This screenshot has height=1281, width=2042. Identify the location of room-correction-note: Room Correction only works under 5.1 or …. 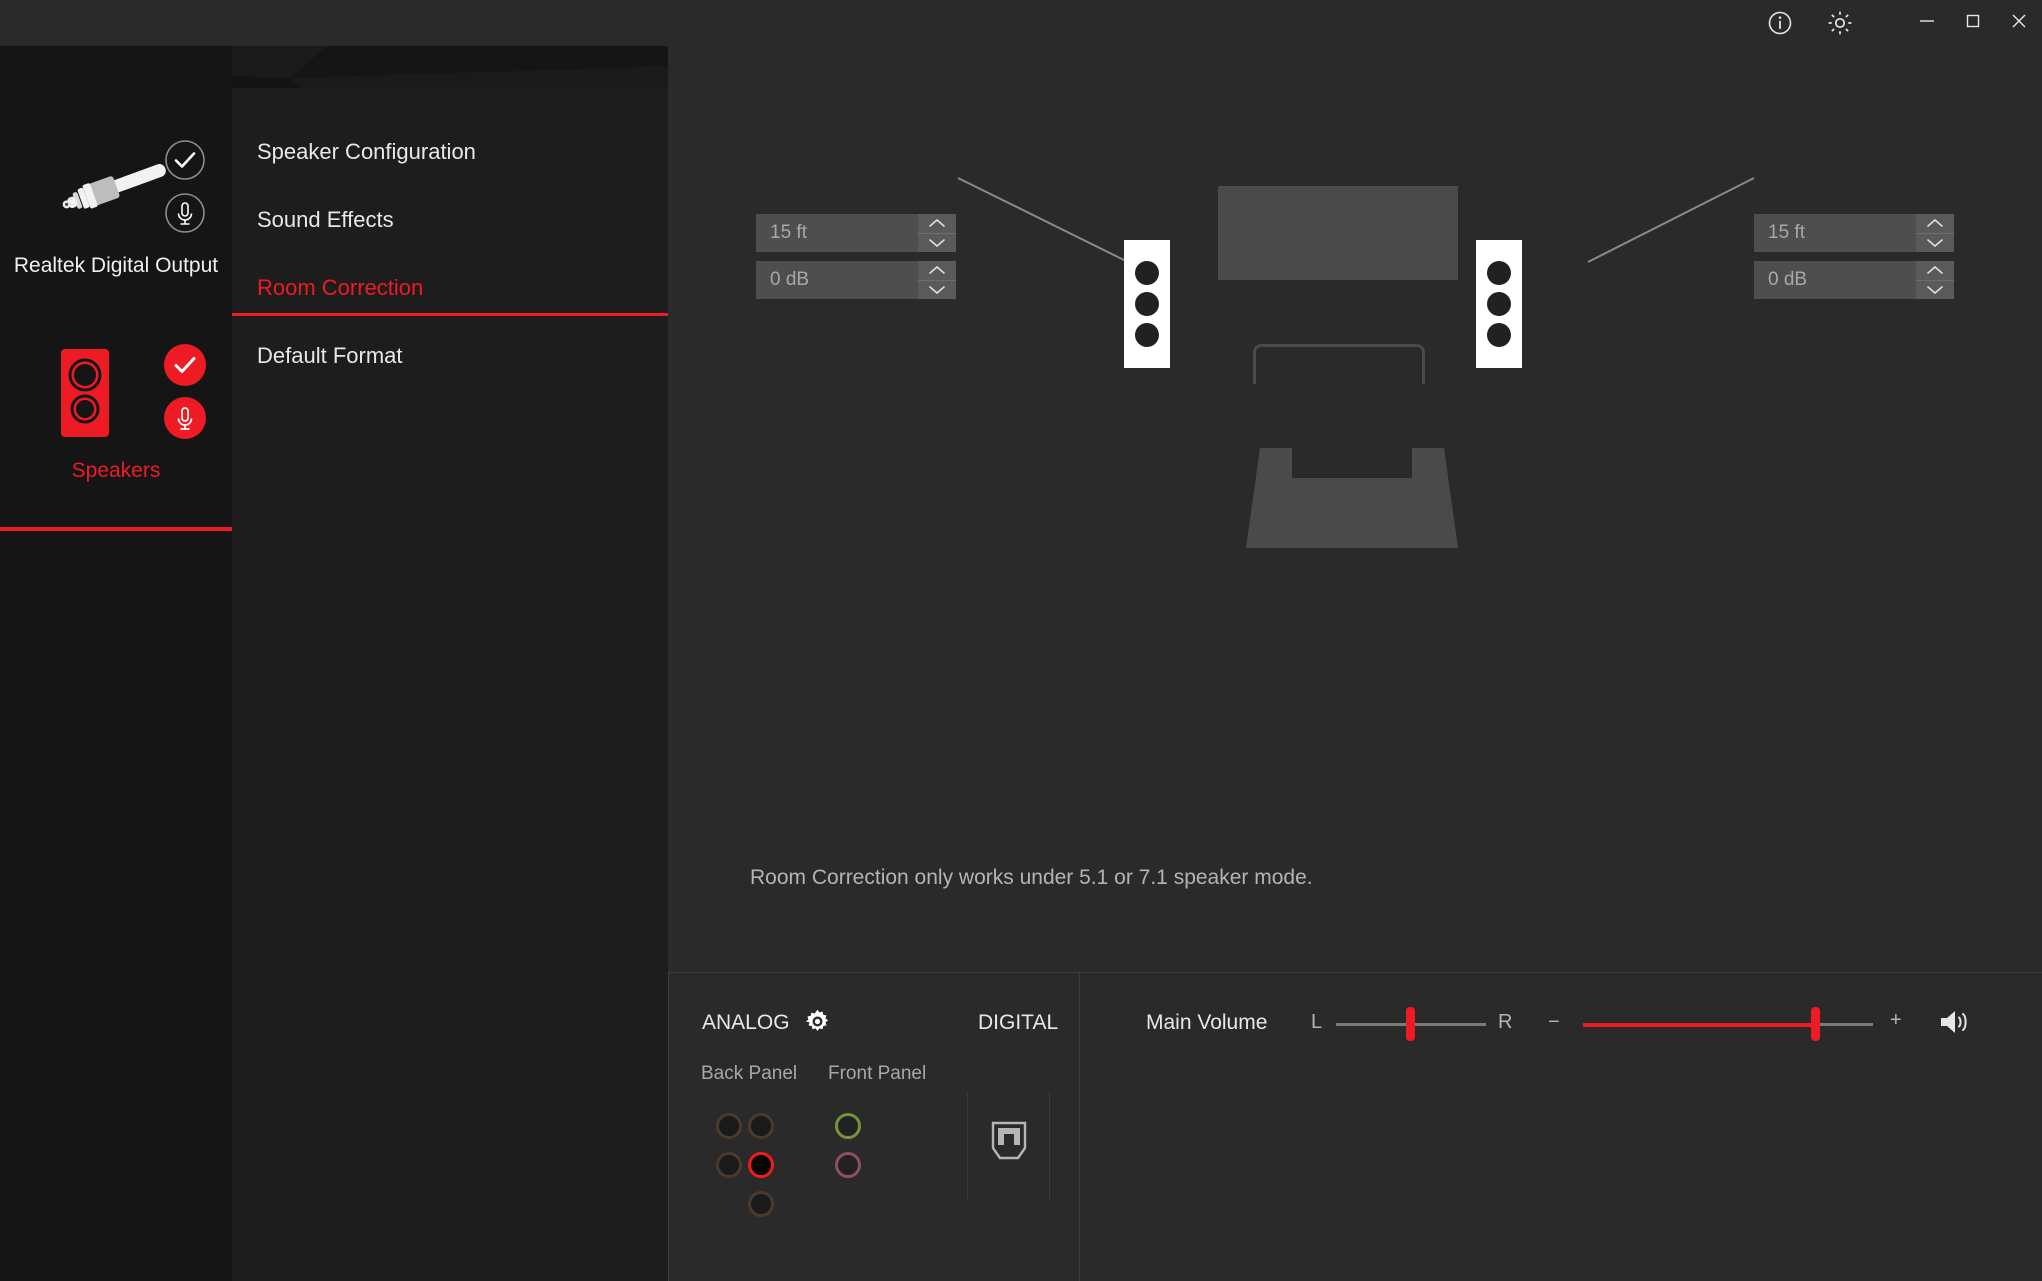
(1031, 877).